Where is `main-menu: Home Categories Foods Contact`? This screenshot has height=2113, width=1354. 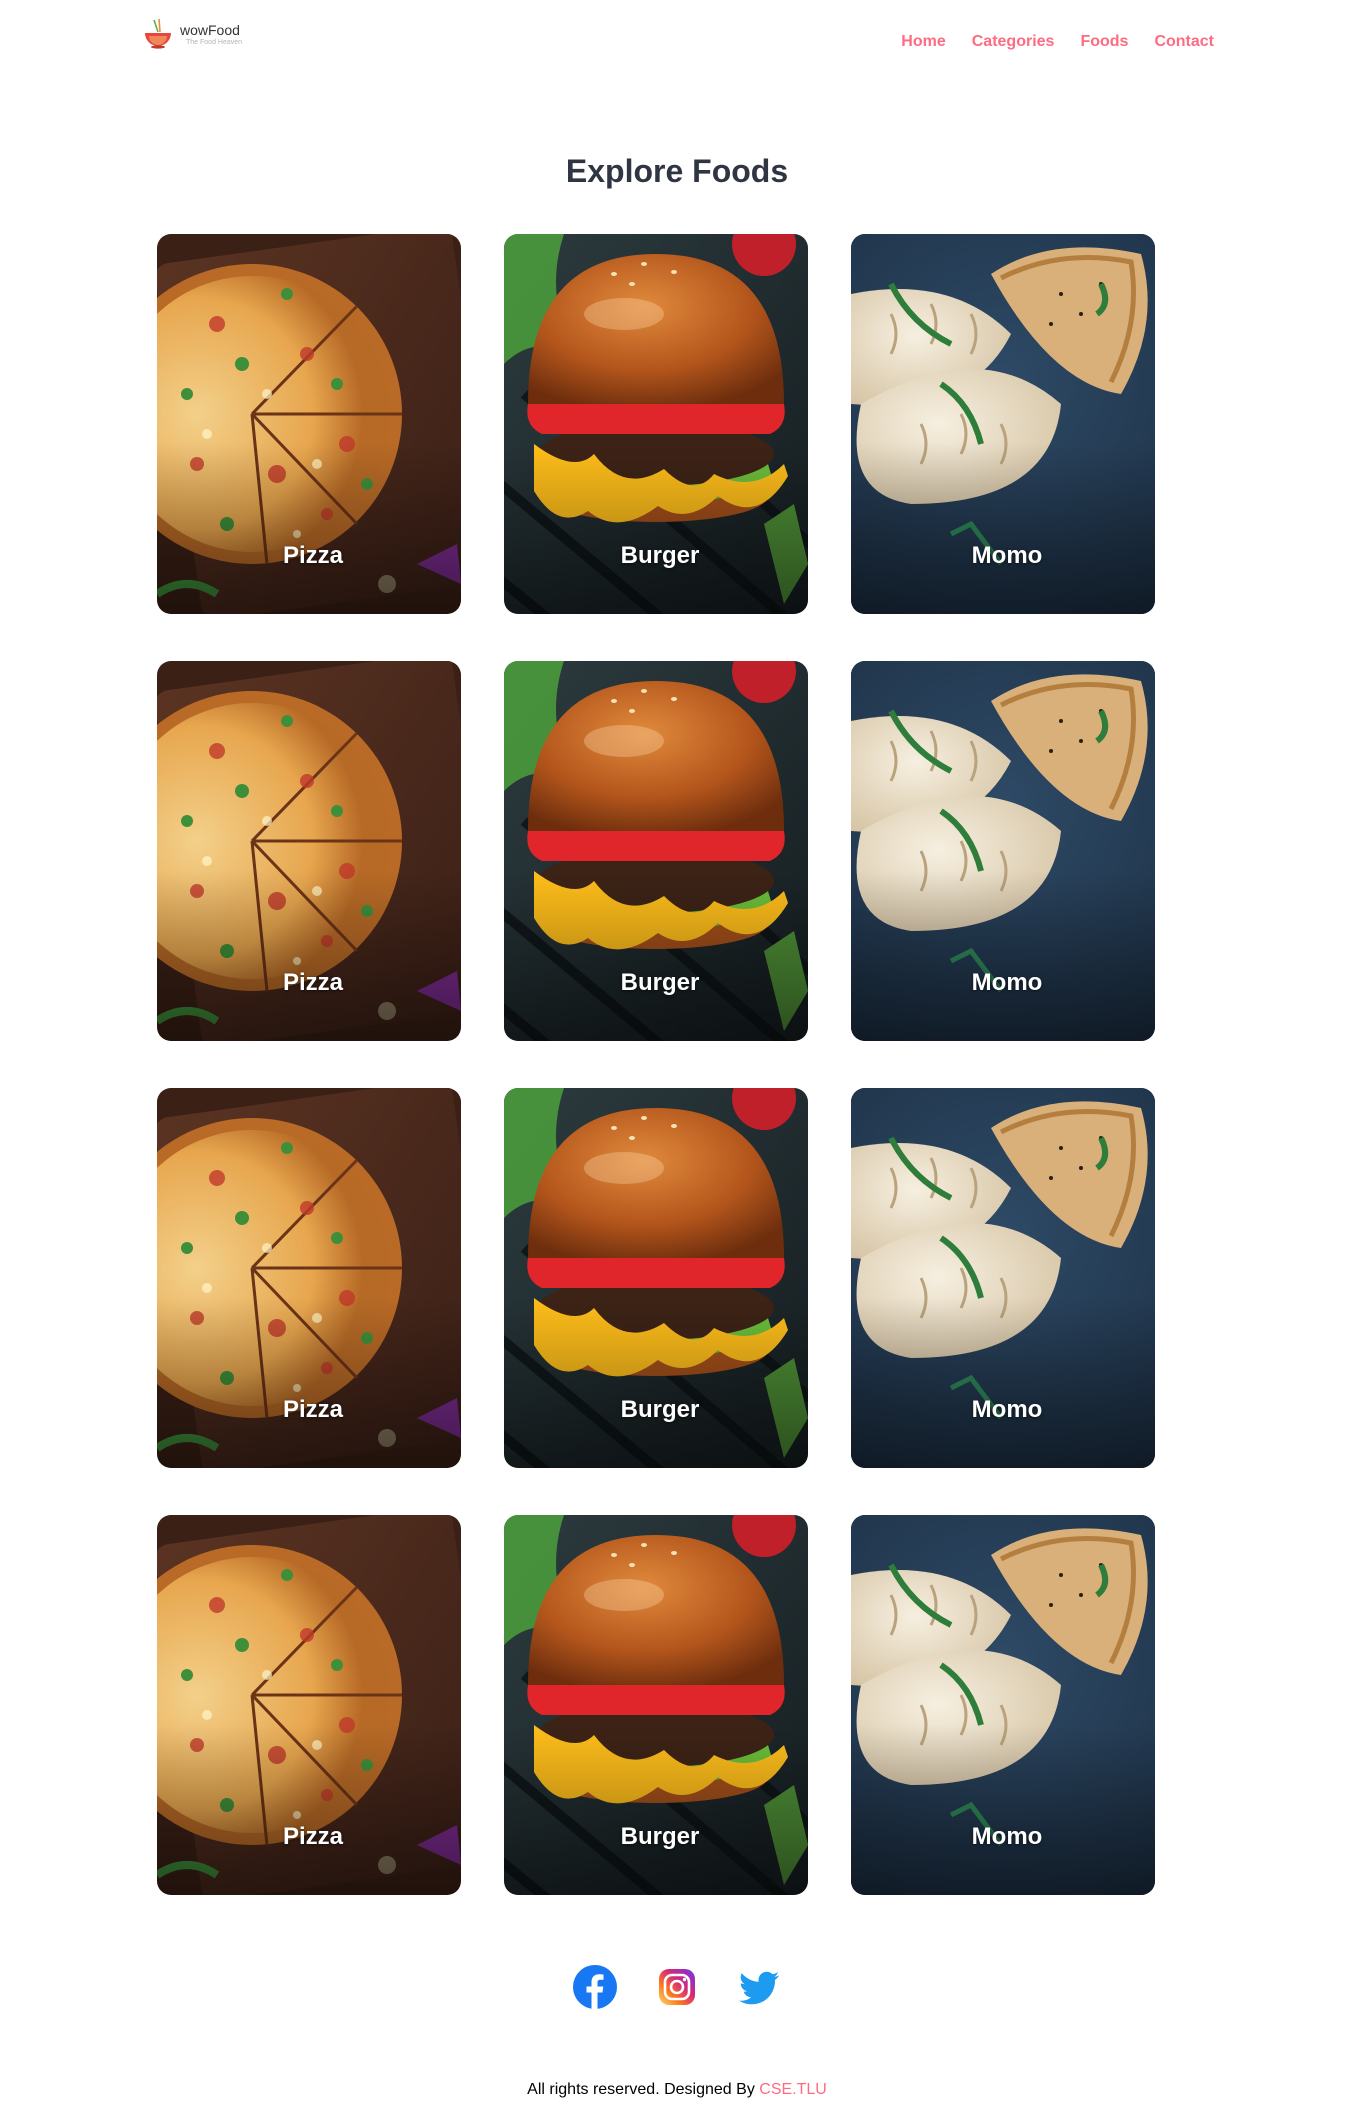
main-menu: Home Categories Foods Contact is located at coordinates (1057, 42).